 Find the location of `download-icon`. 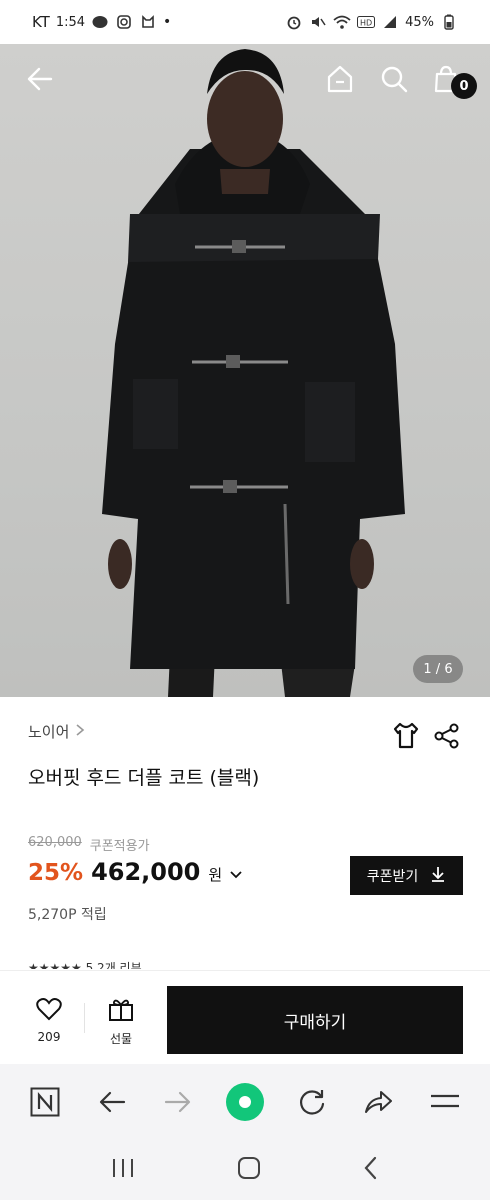

download-icon is located at coordinates (438, 876).